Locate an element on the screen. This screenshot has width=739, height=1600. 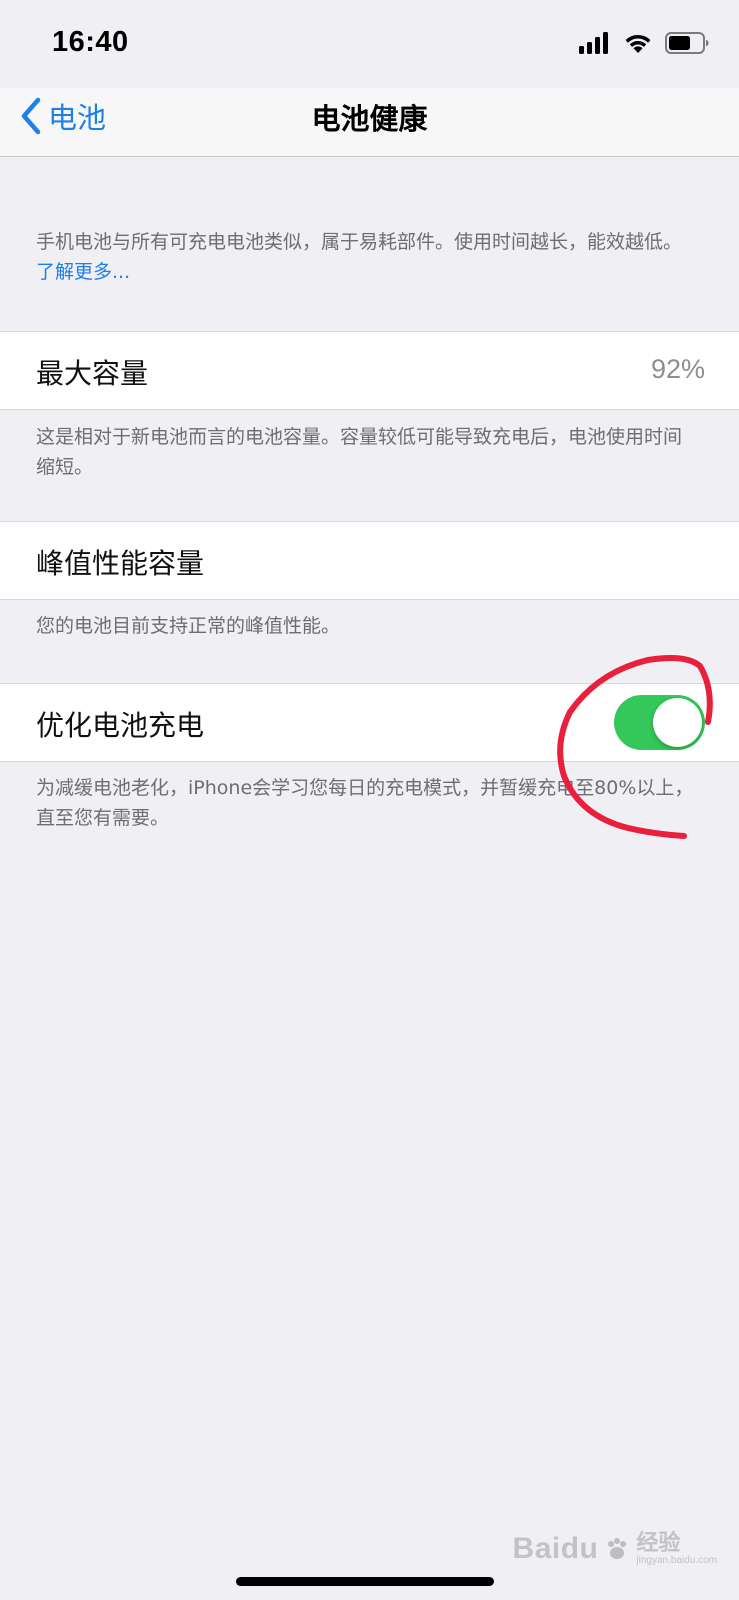
navigation-bar: 电池 电池健康 is located at coordinates (369, 122).